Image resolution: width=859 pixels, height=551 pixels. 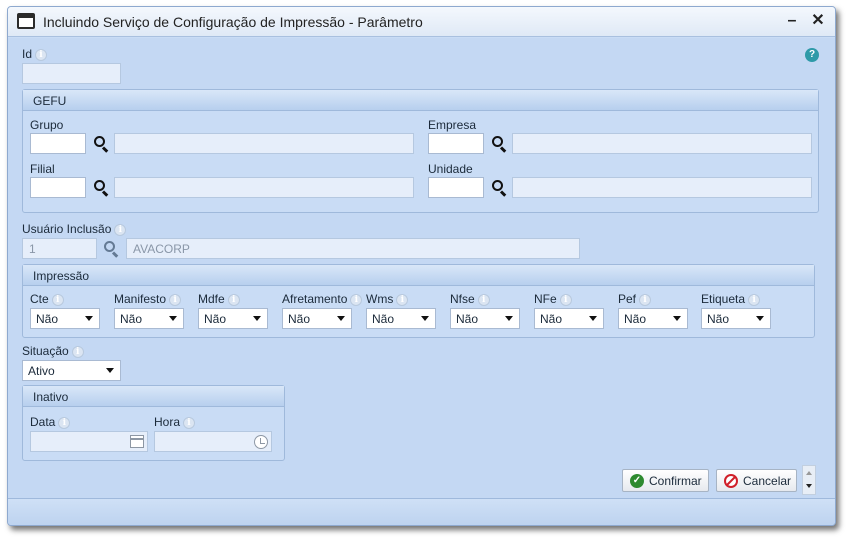 What do you see at coordinates (43, 422) in the screenshot?
I see `data-label-text: Data` at bounding box center [43, 422].